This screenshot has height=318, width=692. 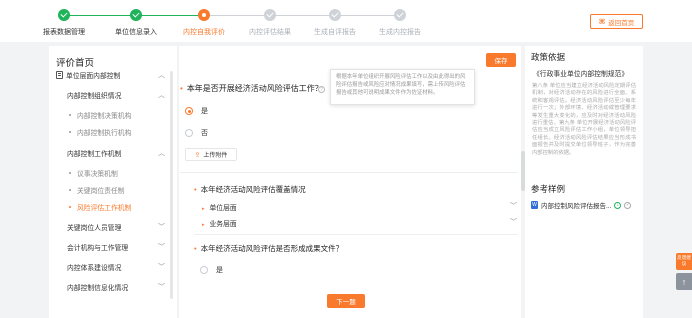 What do you see at coordinates (136, 32) in the screenshot?
I see `step-label: 单位信息录入` at bounding box center [136, 32].